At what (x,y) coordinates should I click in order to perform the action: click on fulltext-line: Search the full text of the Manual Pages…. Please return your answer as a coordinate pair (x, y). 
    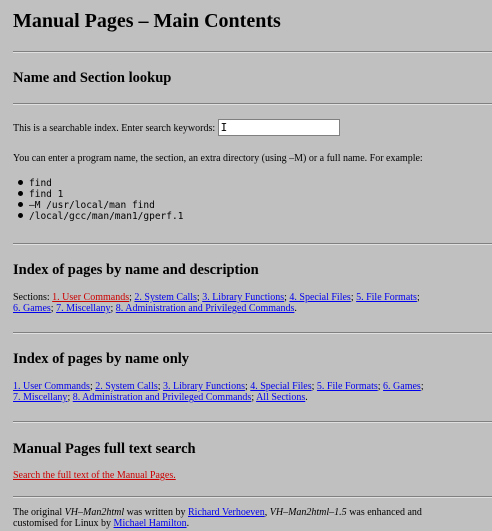
    Looking at the image, I should click on (94, 475).